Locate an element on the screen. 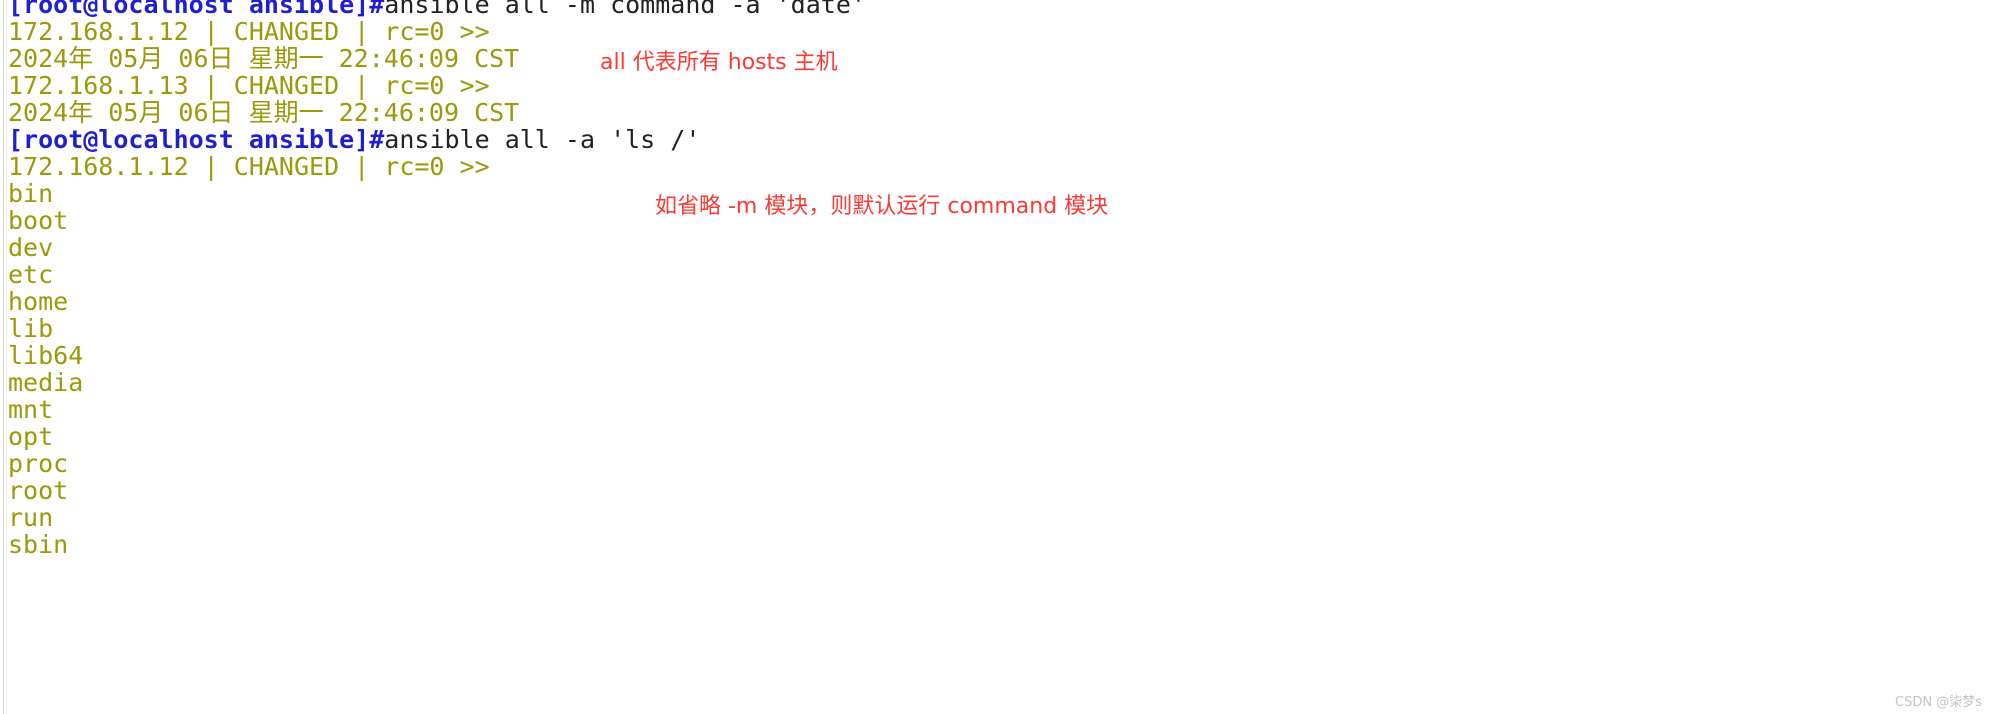  command-output-text: media is located at coordinates (46, 382).